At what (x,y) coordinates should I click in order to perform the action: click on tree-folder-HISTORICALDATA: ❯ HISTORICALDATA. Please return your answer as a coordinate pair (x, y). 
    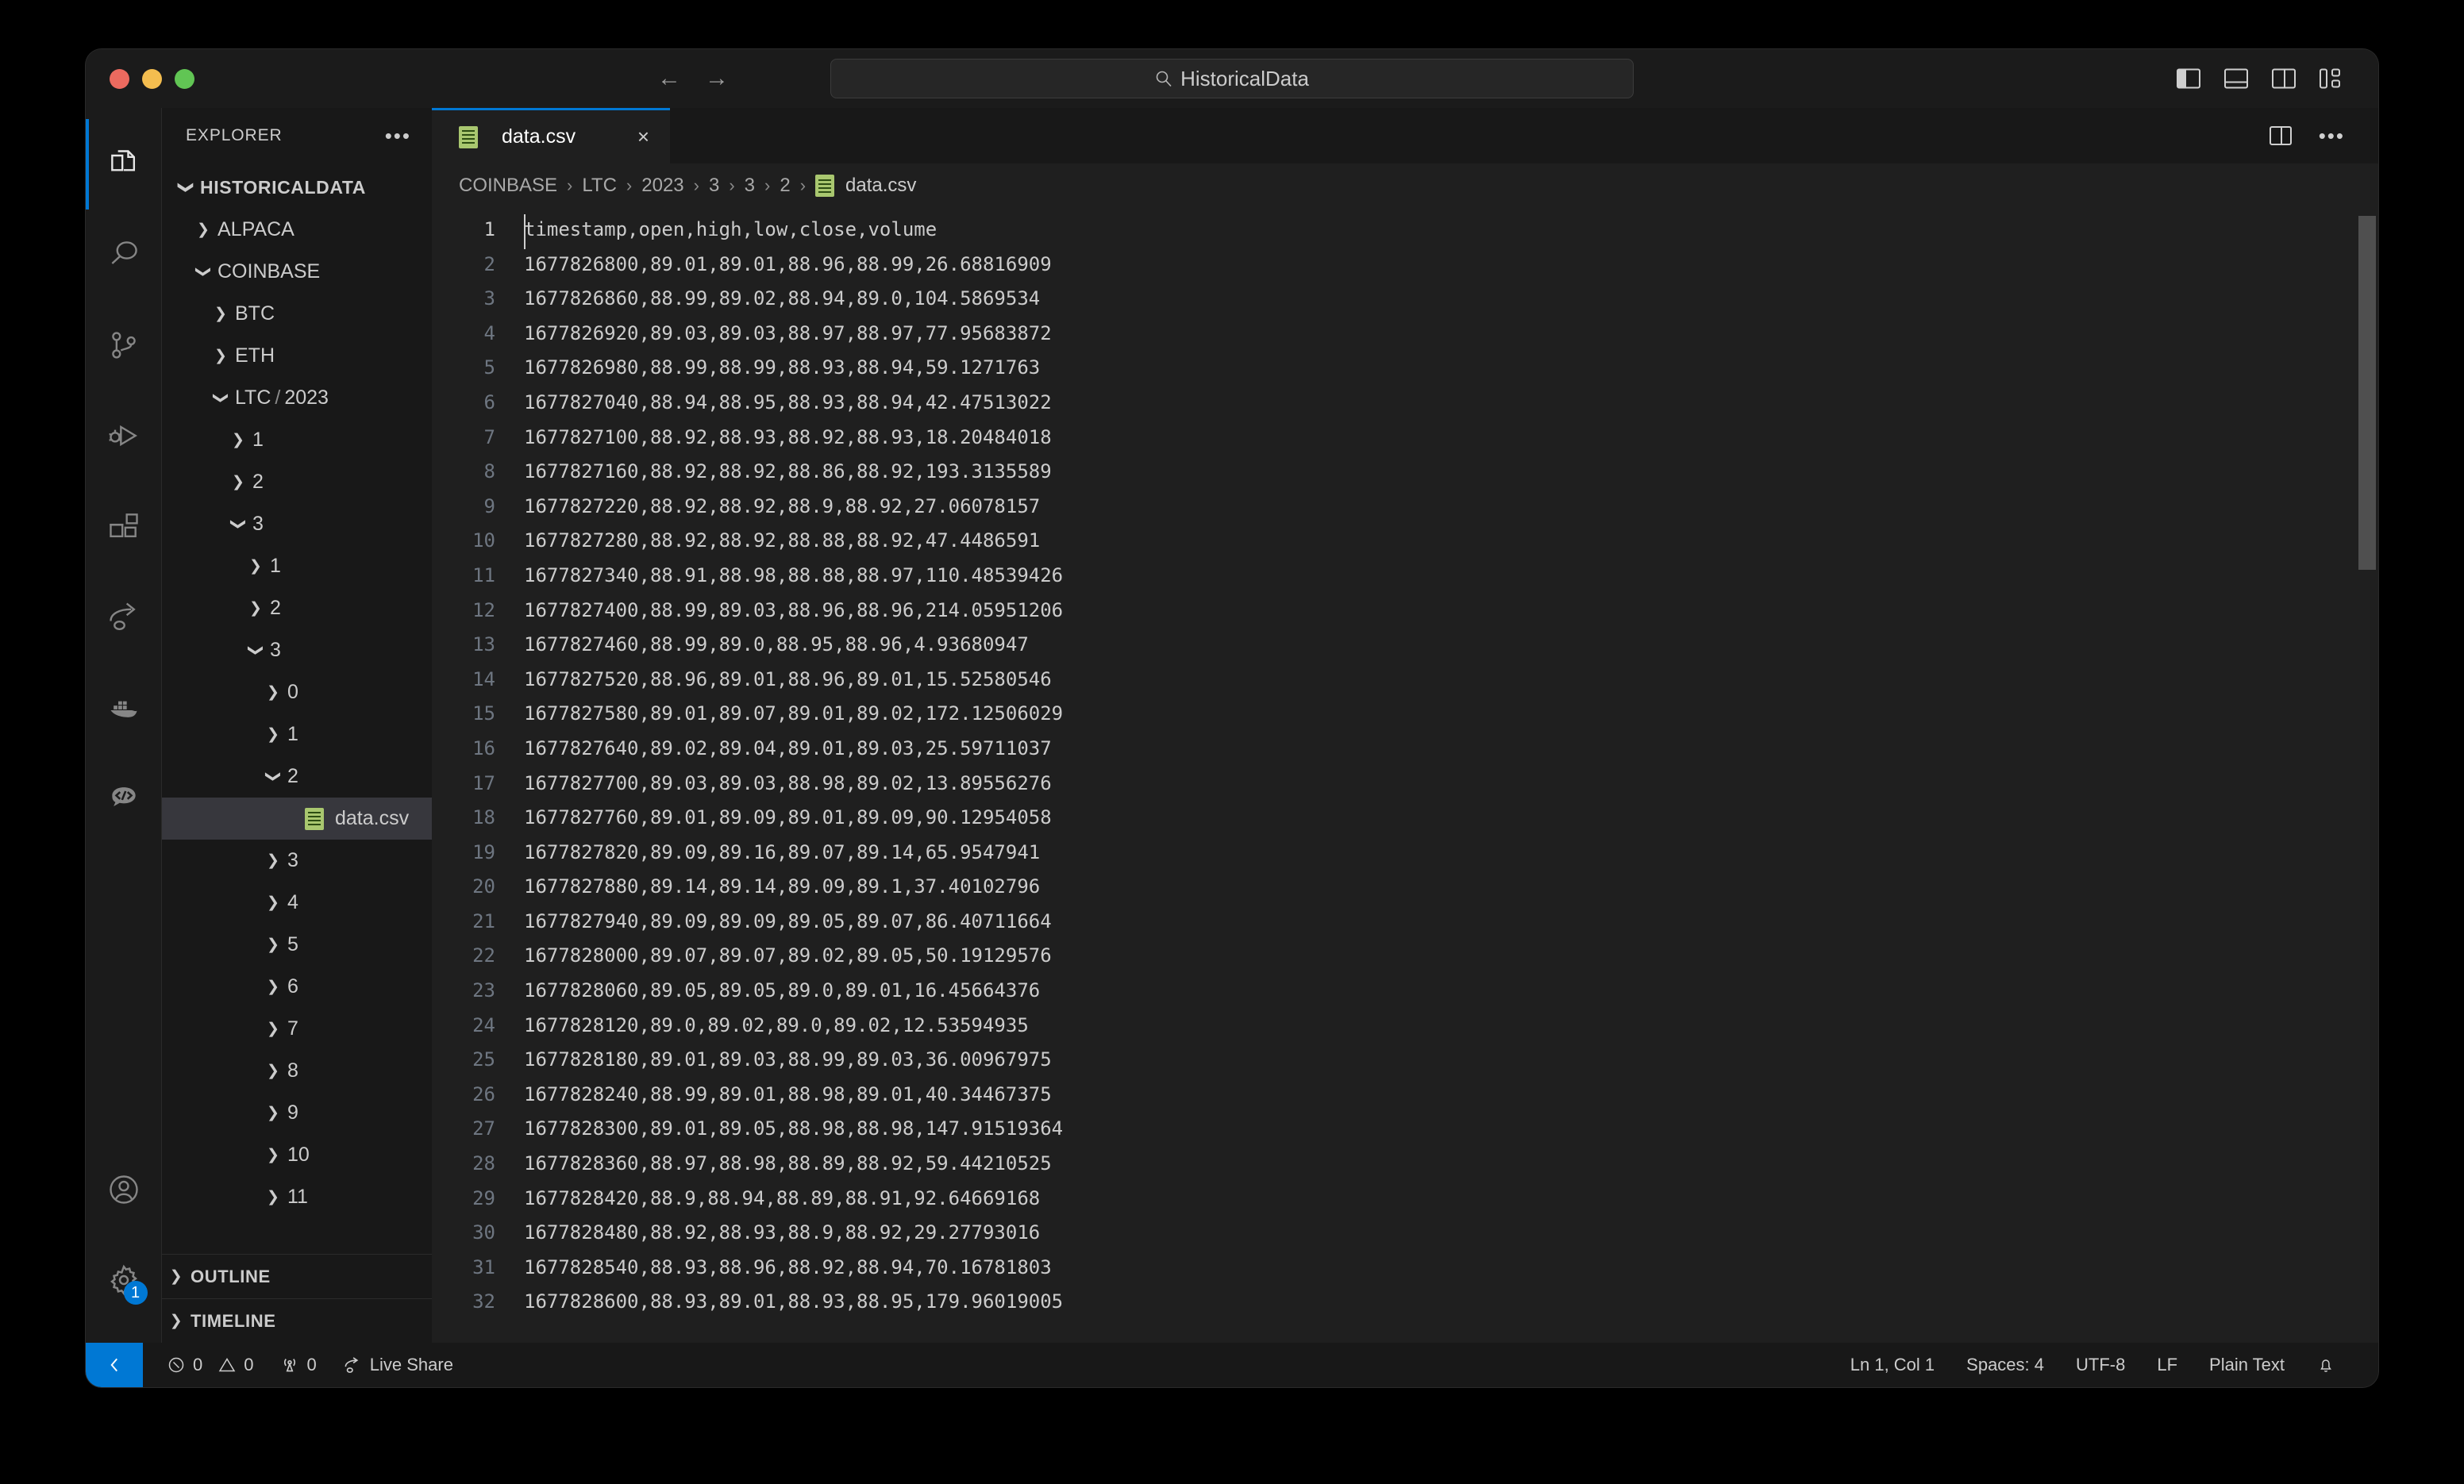
    Looking at the image, I should click on (297, 188).